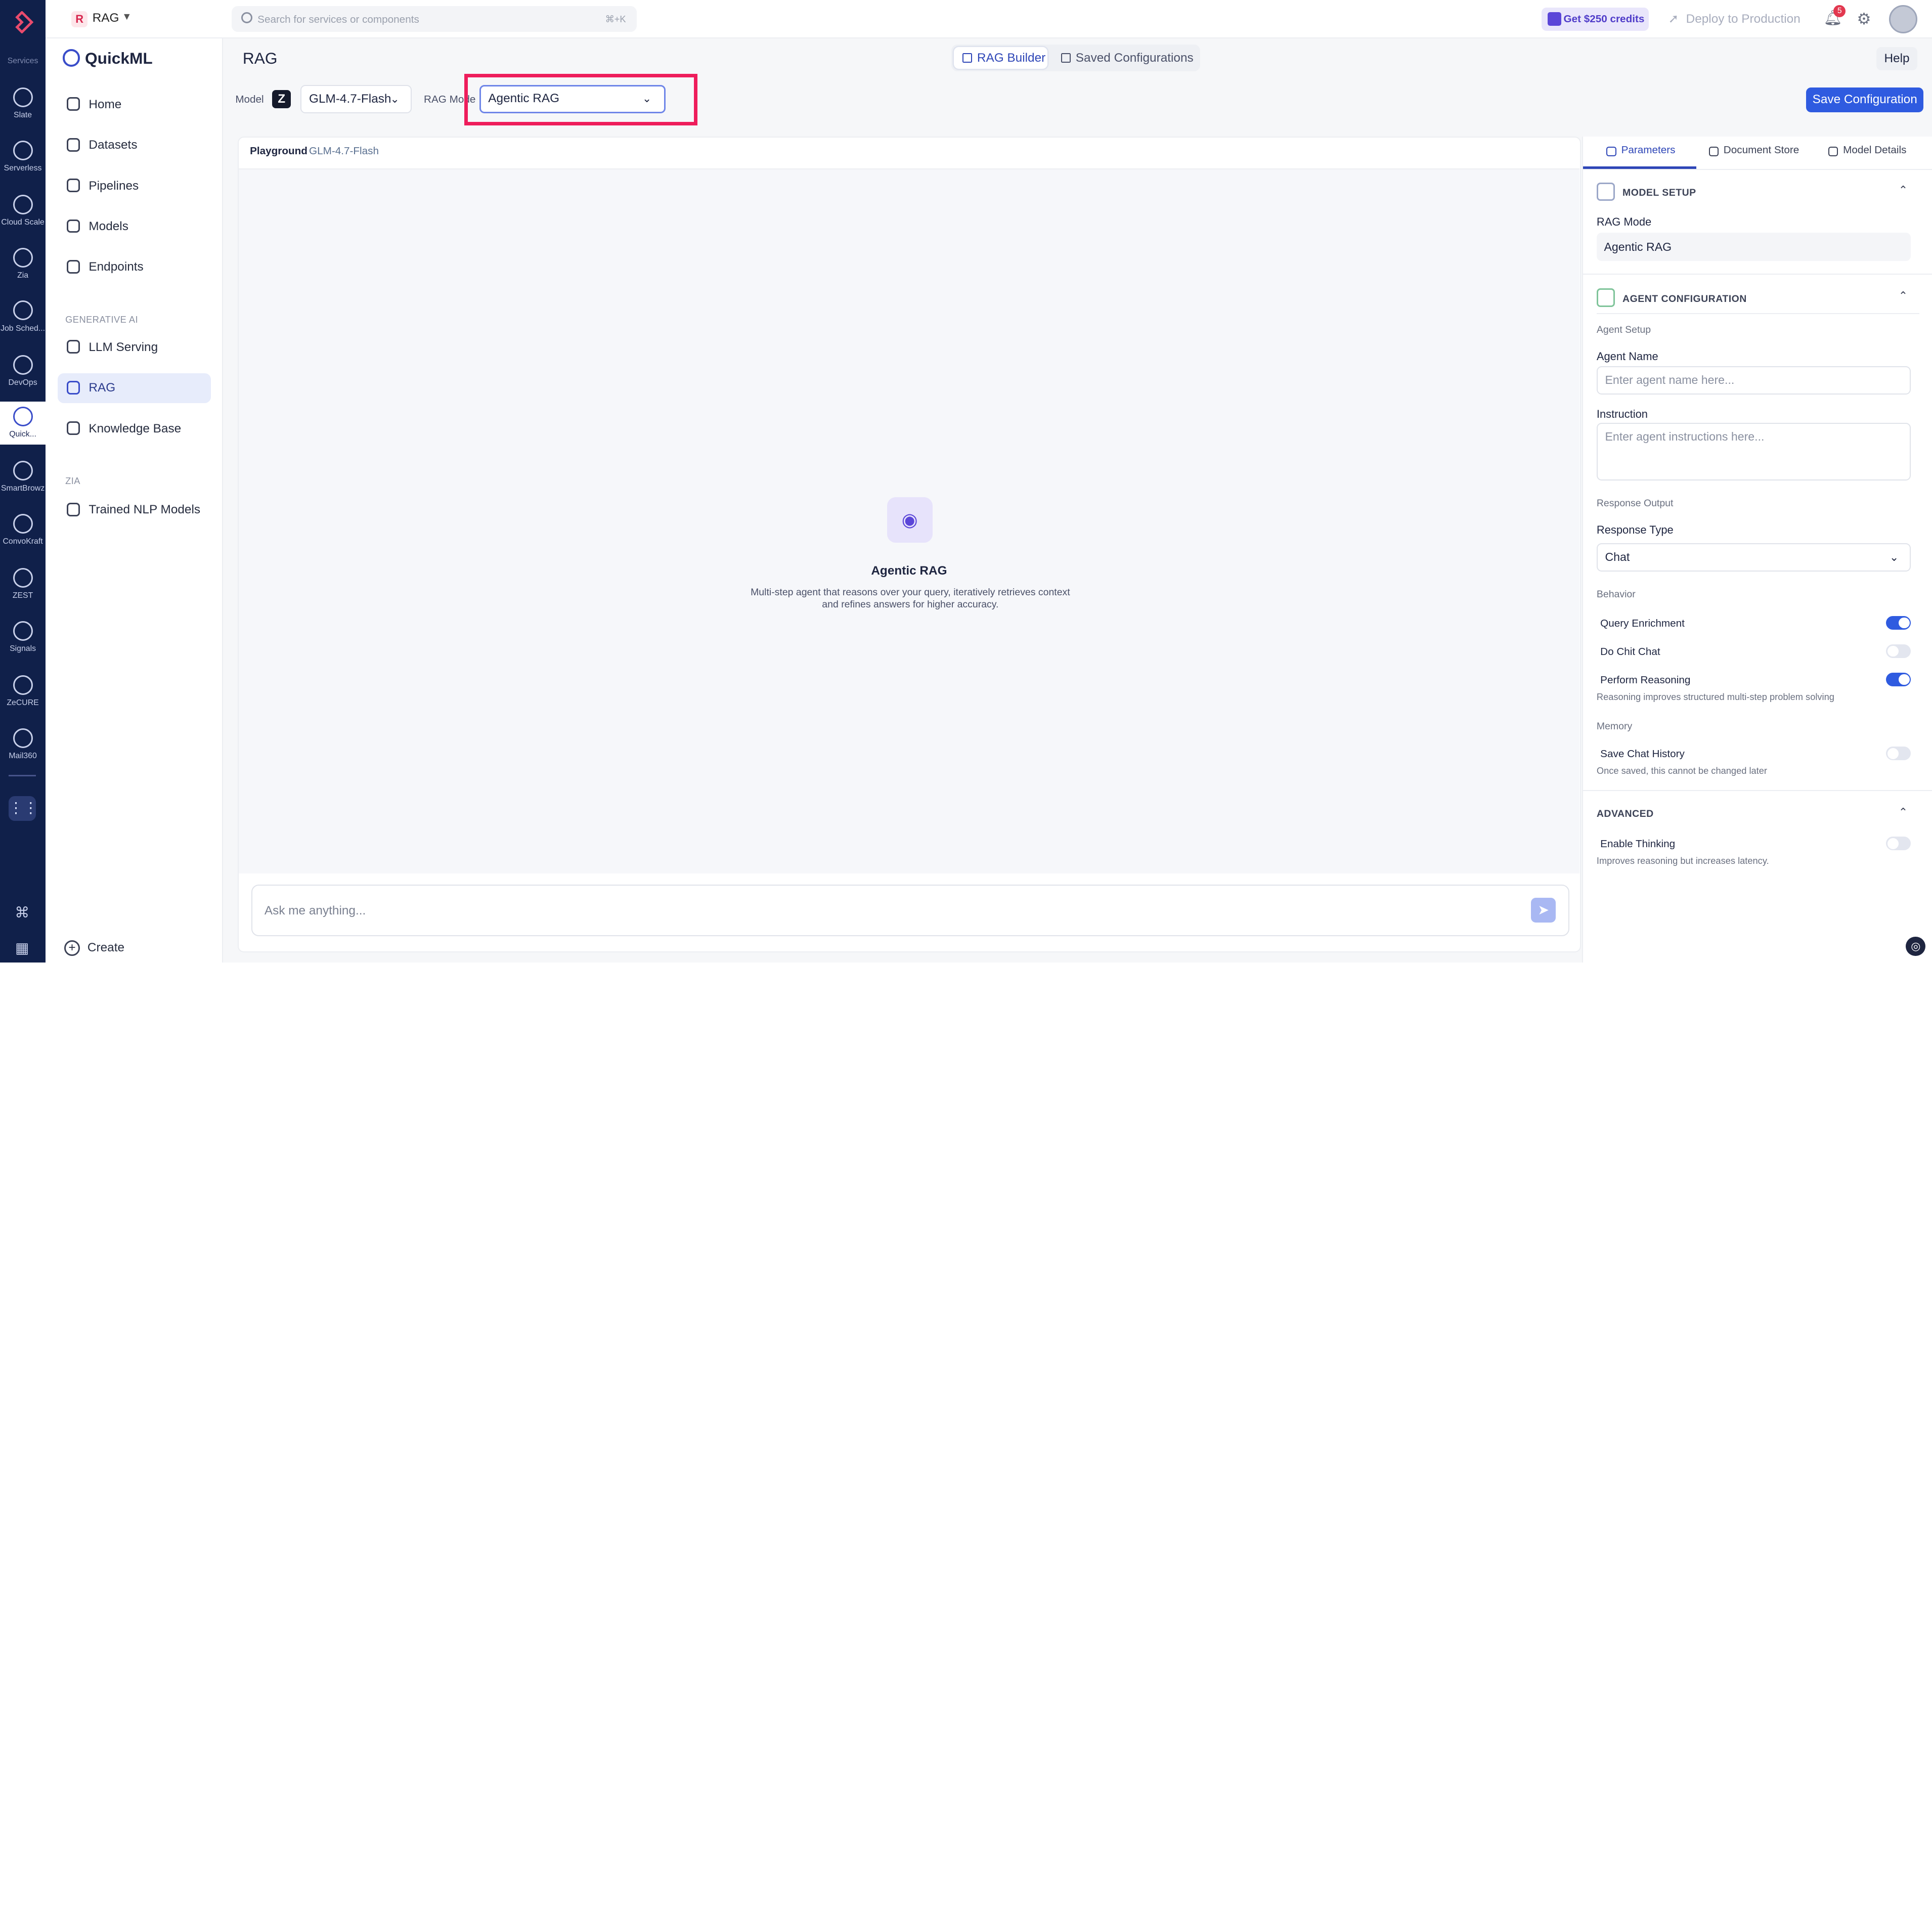 This screenshot has width=1932, height=1924. I want to click on empty-state-title: Agentic RAG, so click(909, 570).